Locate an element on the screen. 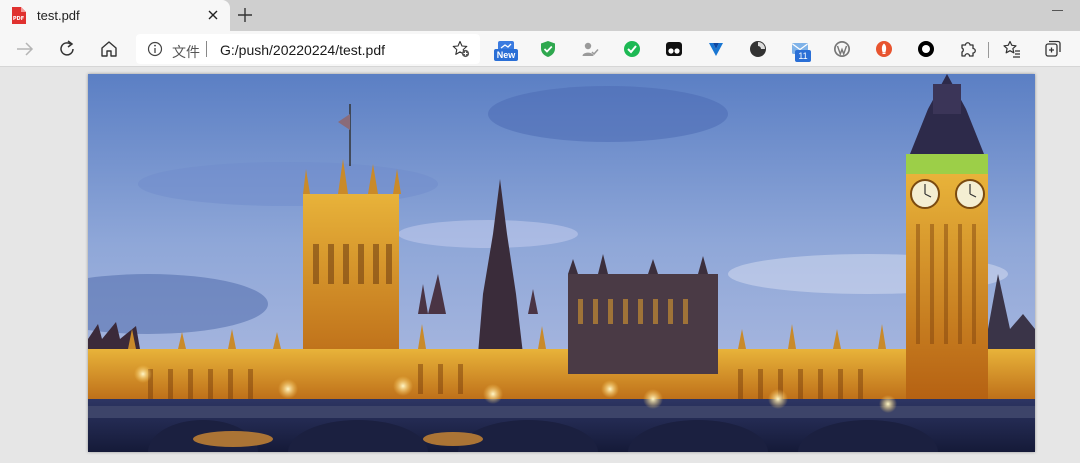 The height and width of the screenshot is (463, 1080). tab-title: test.pdf is located at coordinates (58, 15).